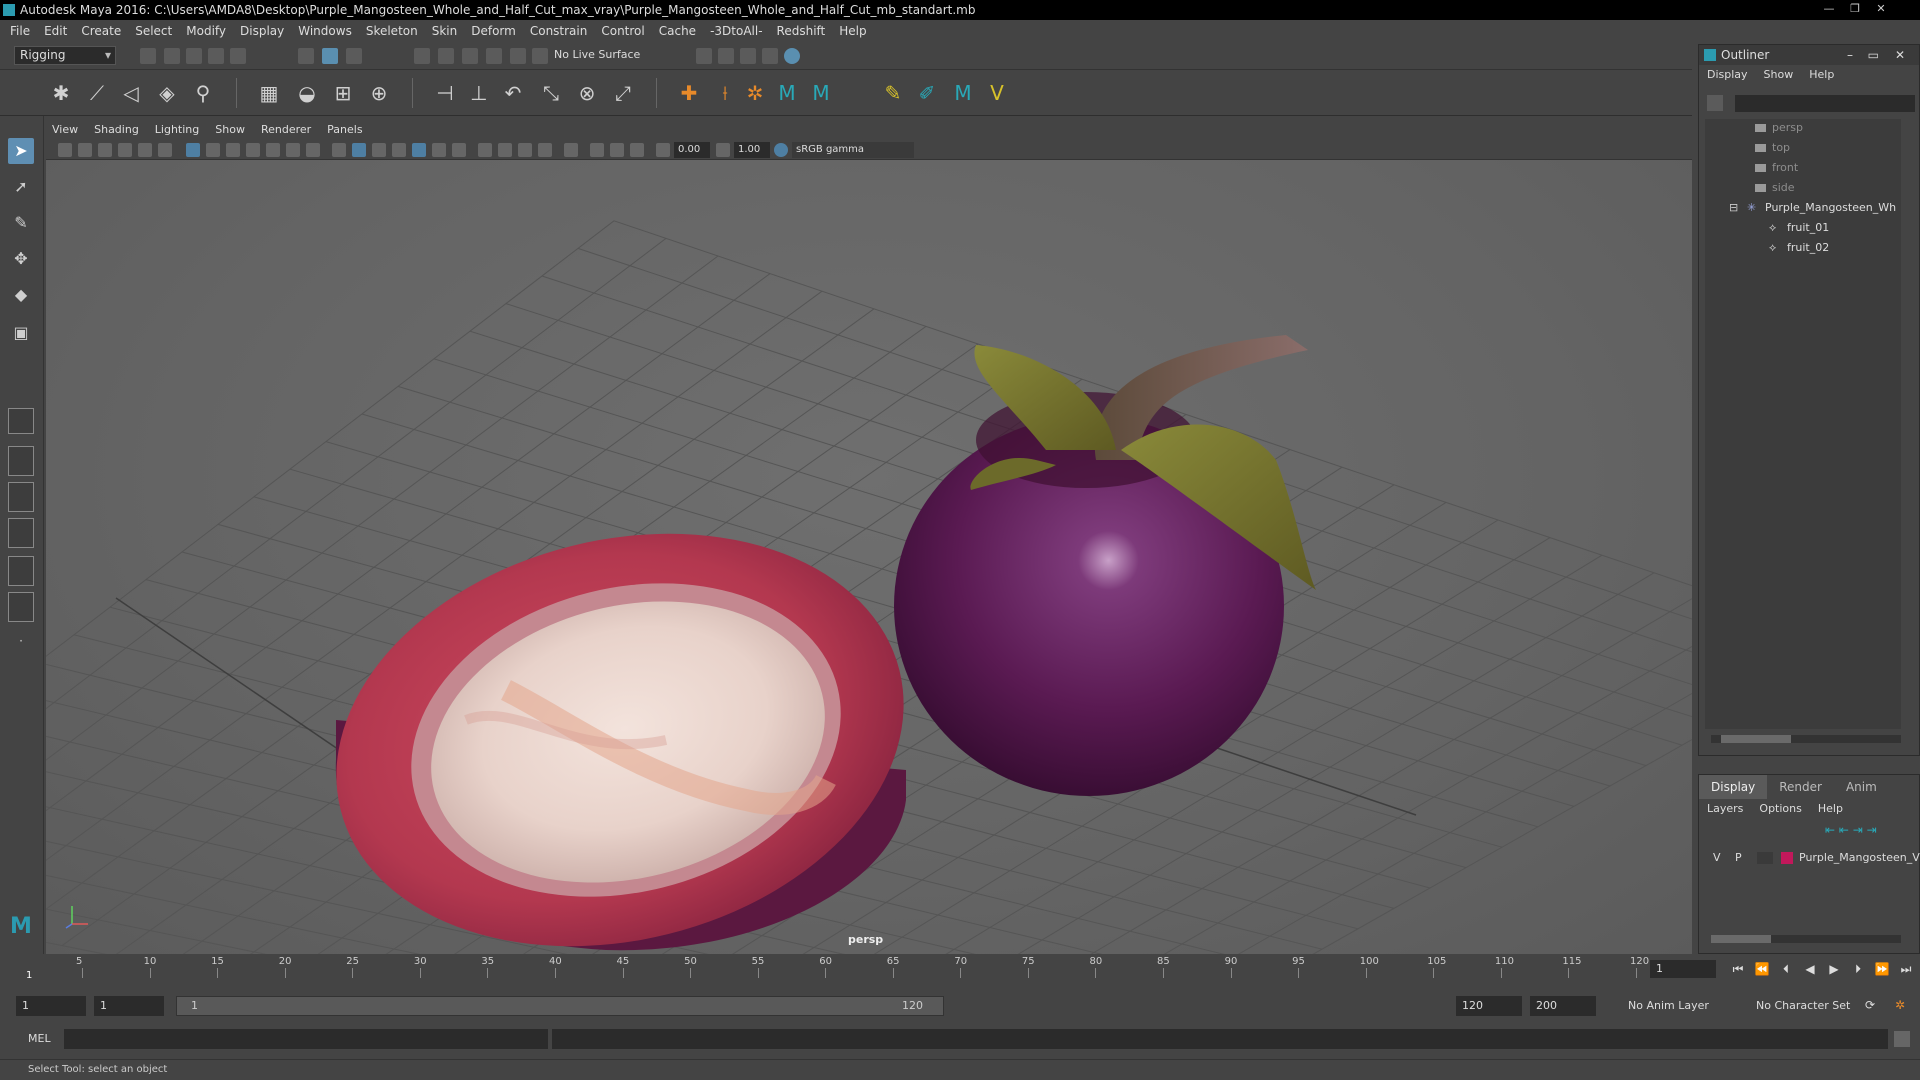 The image size is (1920, 1080). I want to click on scale-constraint-icon: ⤡, so click(551, 93).